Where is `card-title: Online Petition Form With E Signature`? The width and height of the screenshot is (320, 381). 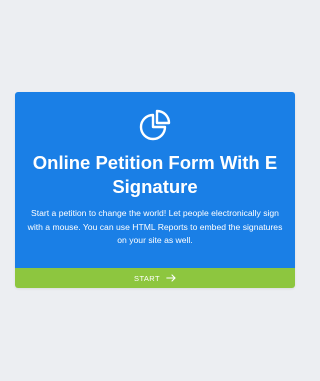
card-title: Online Petition Form With E Signature is located at coordinates (155, 174).